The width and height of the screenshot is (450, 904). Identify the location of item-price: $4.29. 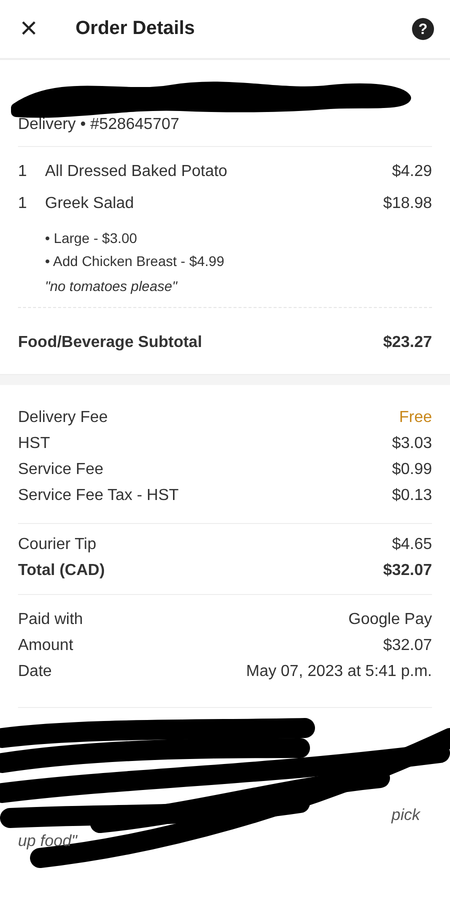
(412, 172).